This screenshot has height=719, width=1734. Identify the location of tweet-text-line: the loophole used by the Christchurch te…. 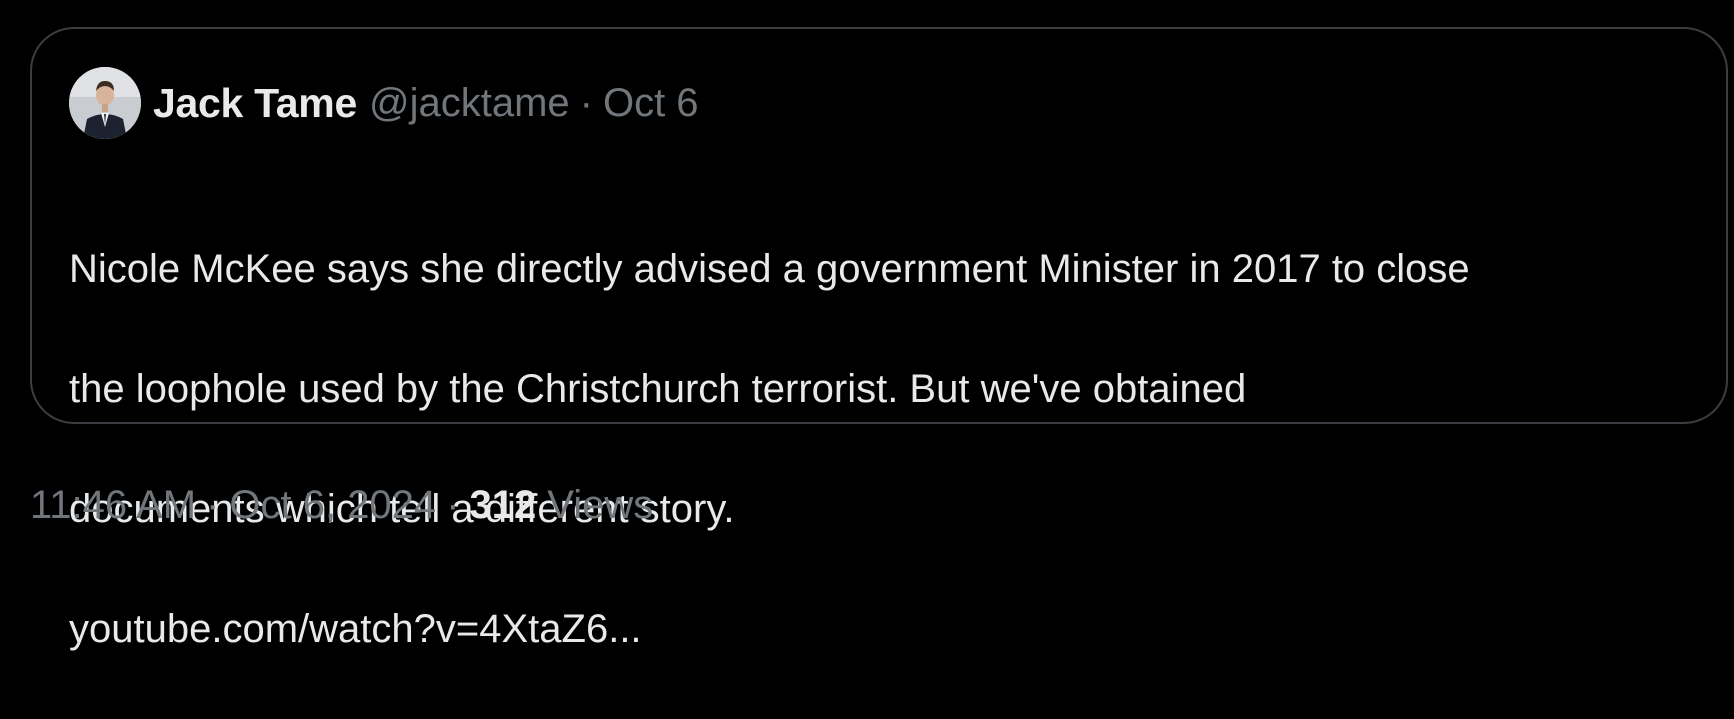
(658, 389).